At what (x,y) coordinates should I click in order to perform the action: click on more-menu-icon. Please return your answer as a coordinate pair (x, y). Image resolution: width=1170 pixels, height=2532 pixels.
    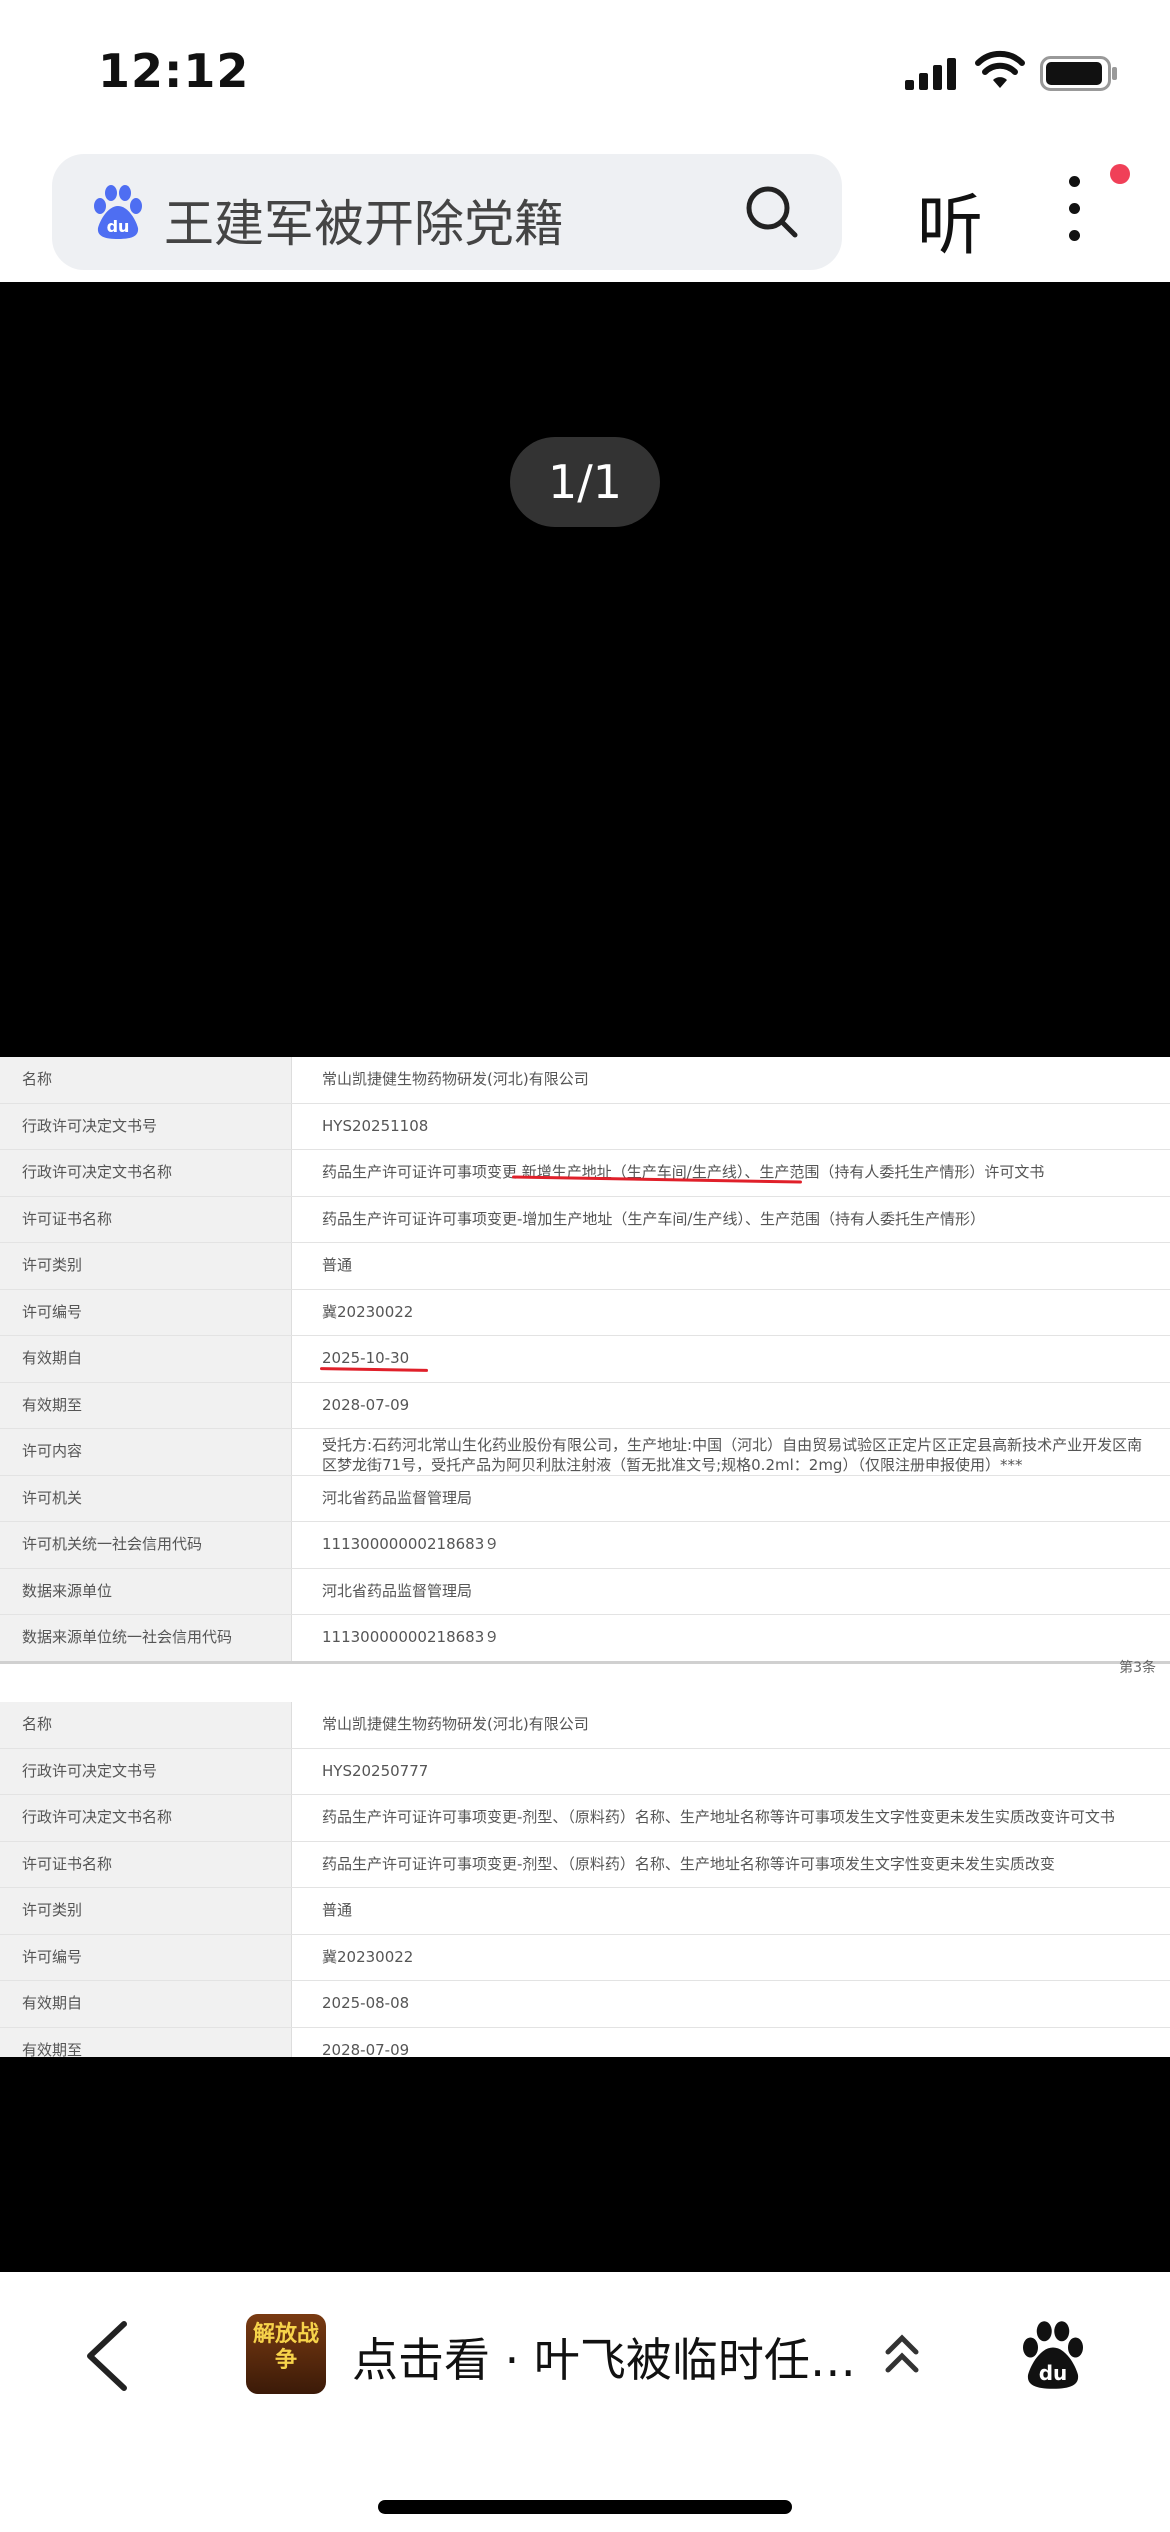
    Looking at the image, I should click on (1074, 216).